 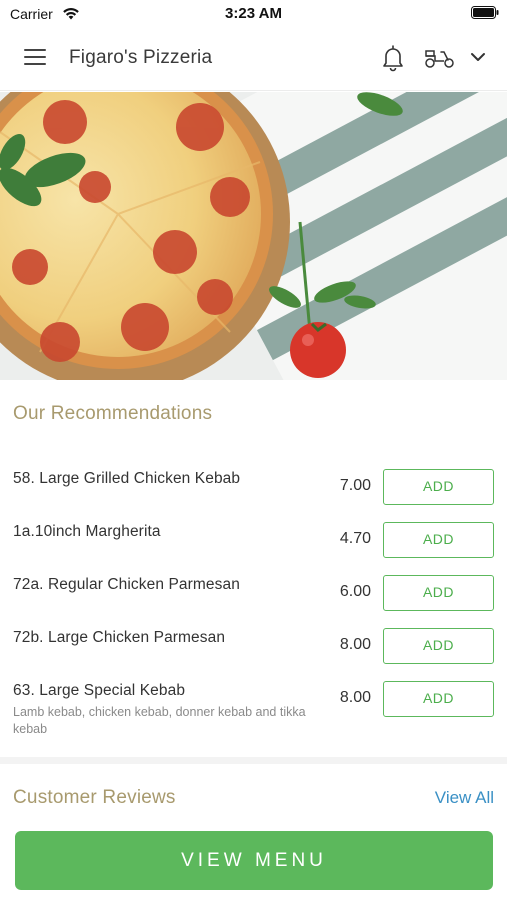 I want to click on item-price: 6.00, so click(x=355, y=591).